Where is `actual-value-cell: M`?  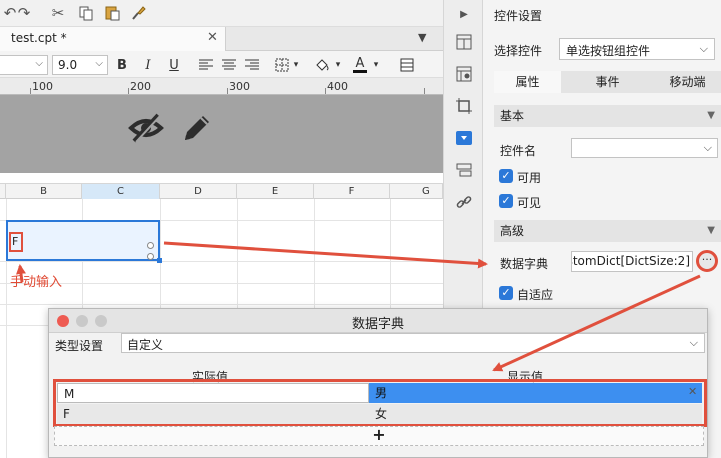 actual-value-cell: M is located at coordinates (213, 393).